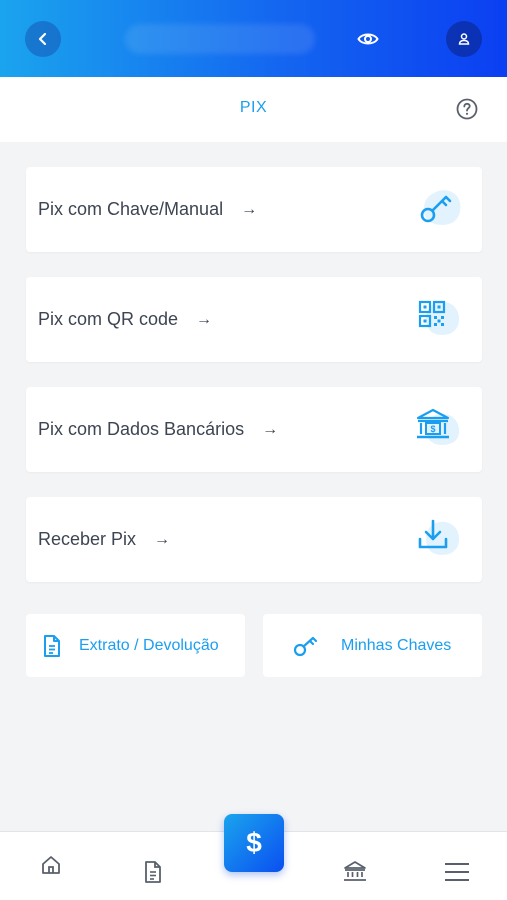 This screenshot has width=507, height=900. I want to click on my-keys-label: Minhas Chaves, so click(396, 645).